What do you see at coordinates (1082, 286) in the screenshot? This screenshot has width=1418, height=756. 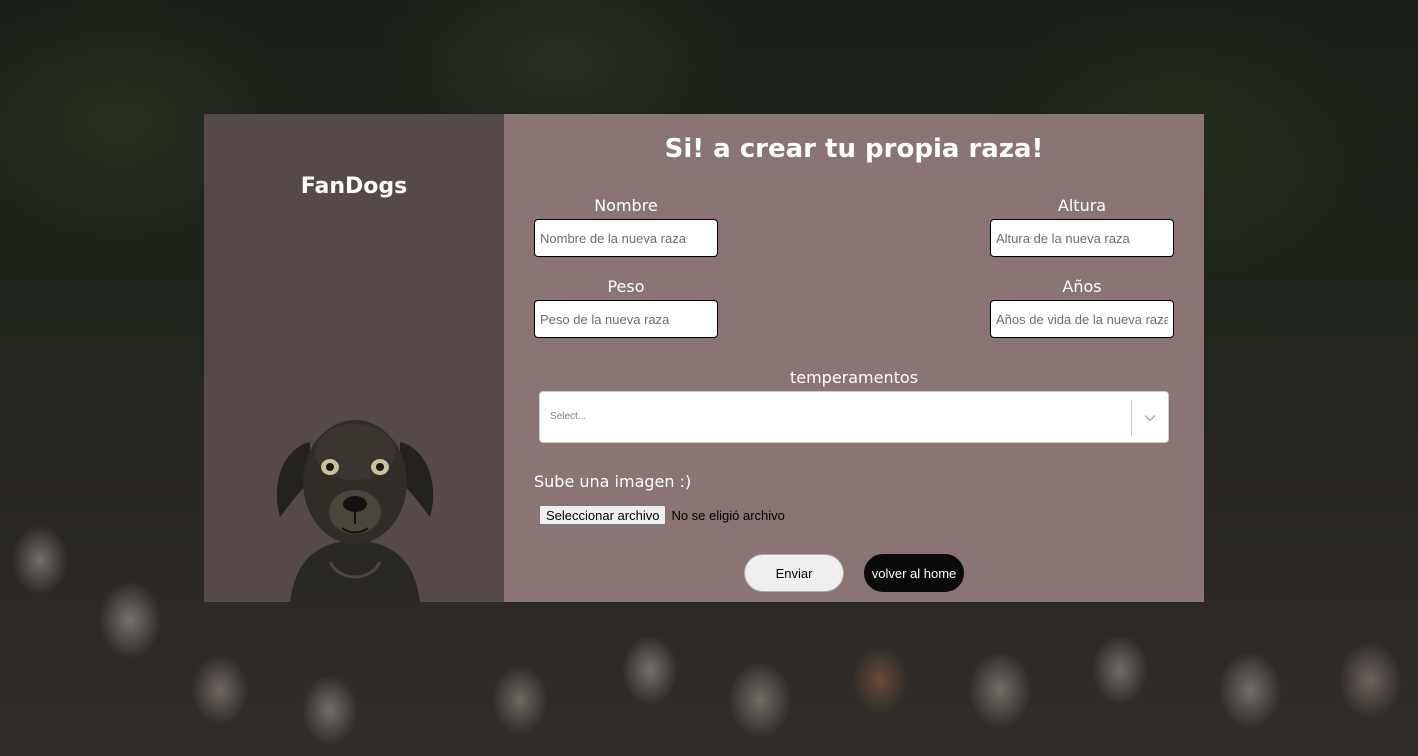 I see `anos-label: Años` at bounding box center [1082, 286].